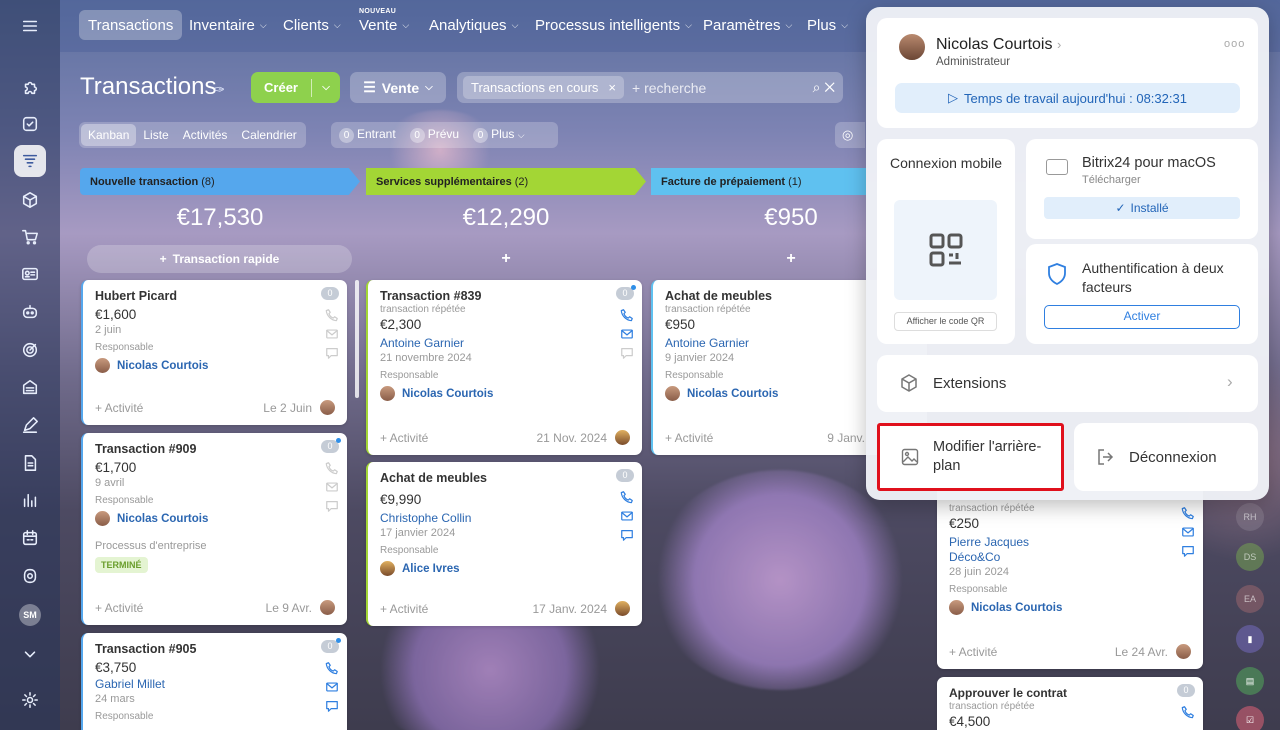 The image size is (1280, 730). Describe the element at coordinates (1070, 557) in the screenshot. I see `company-link: Déco&Co` at that location.